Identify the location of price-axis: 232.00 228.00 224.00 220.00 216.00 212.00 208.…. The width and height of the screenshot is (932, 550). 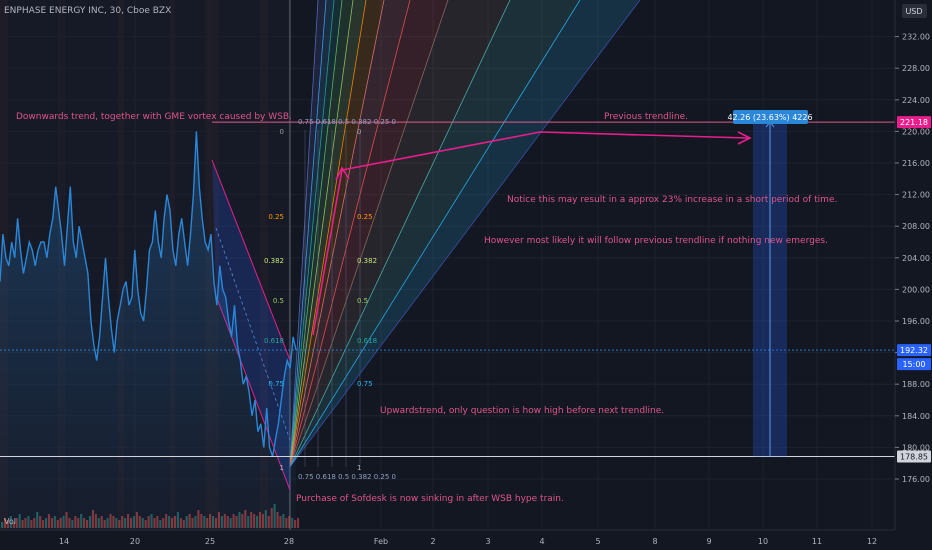
(913, 258).